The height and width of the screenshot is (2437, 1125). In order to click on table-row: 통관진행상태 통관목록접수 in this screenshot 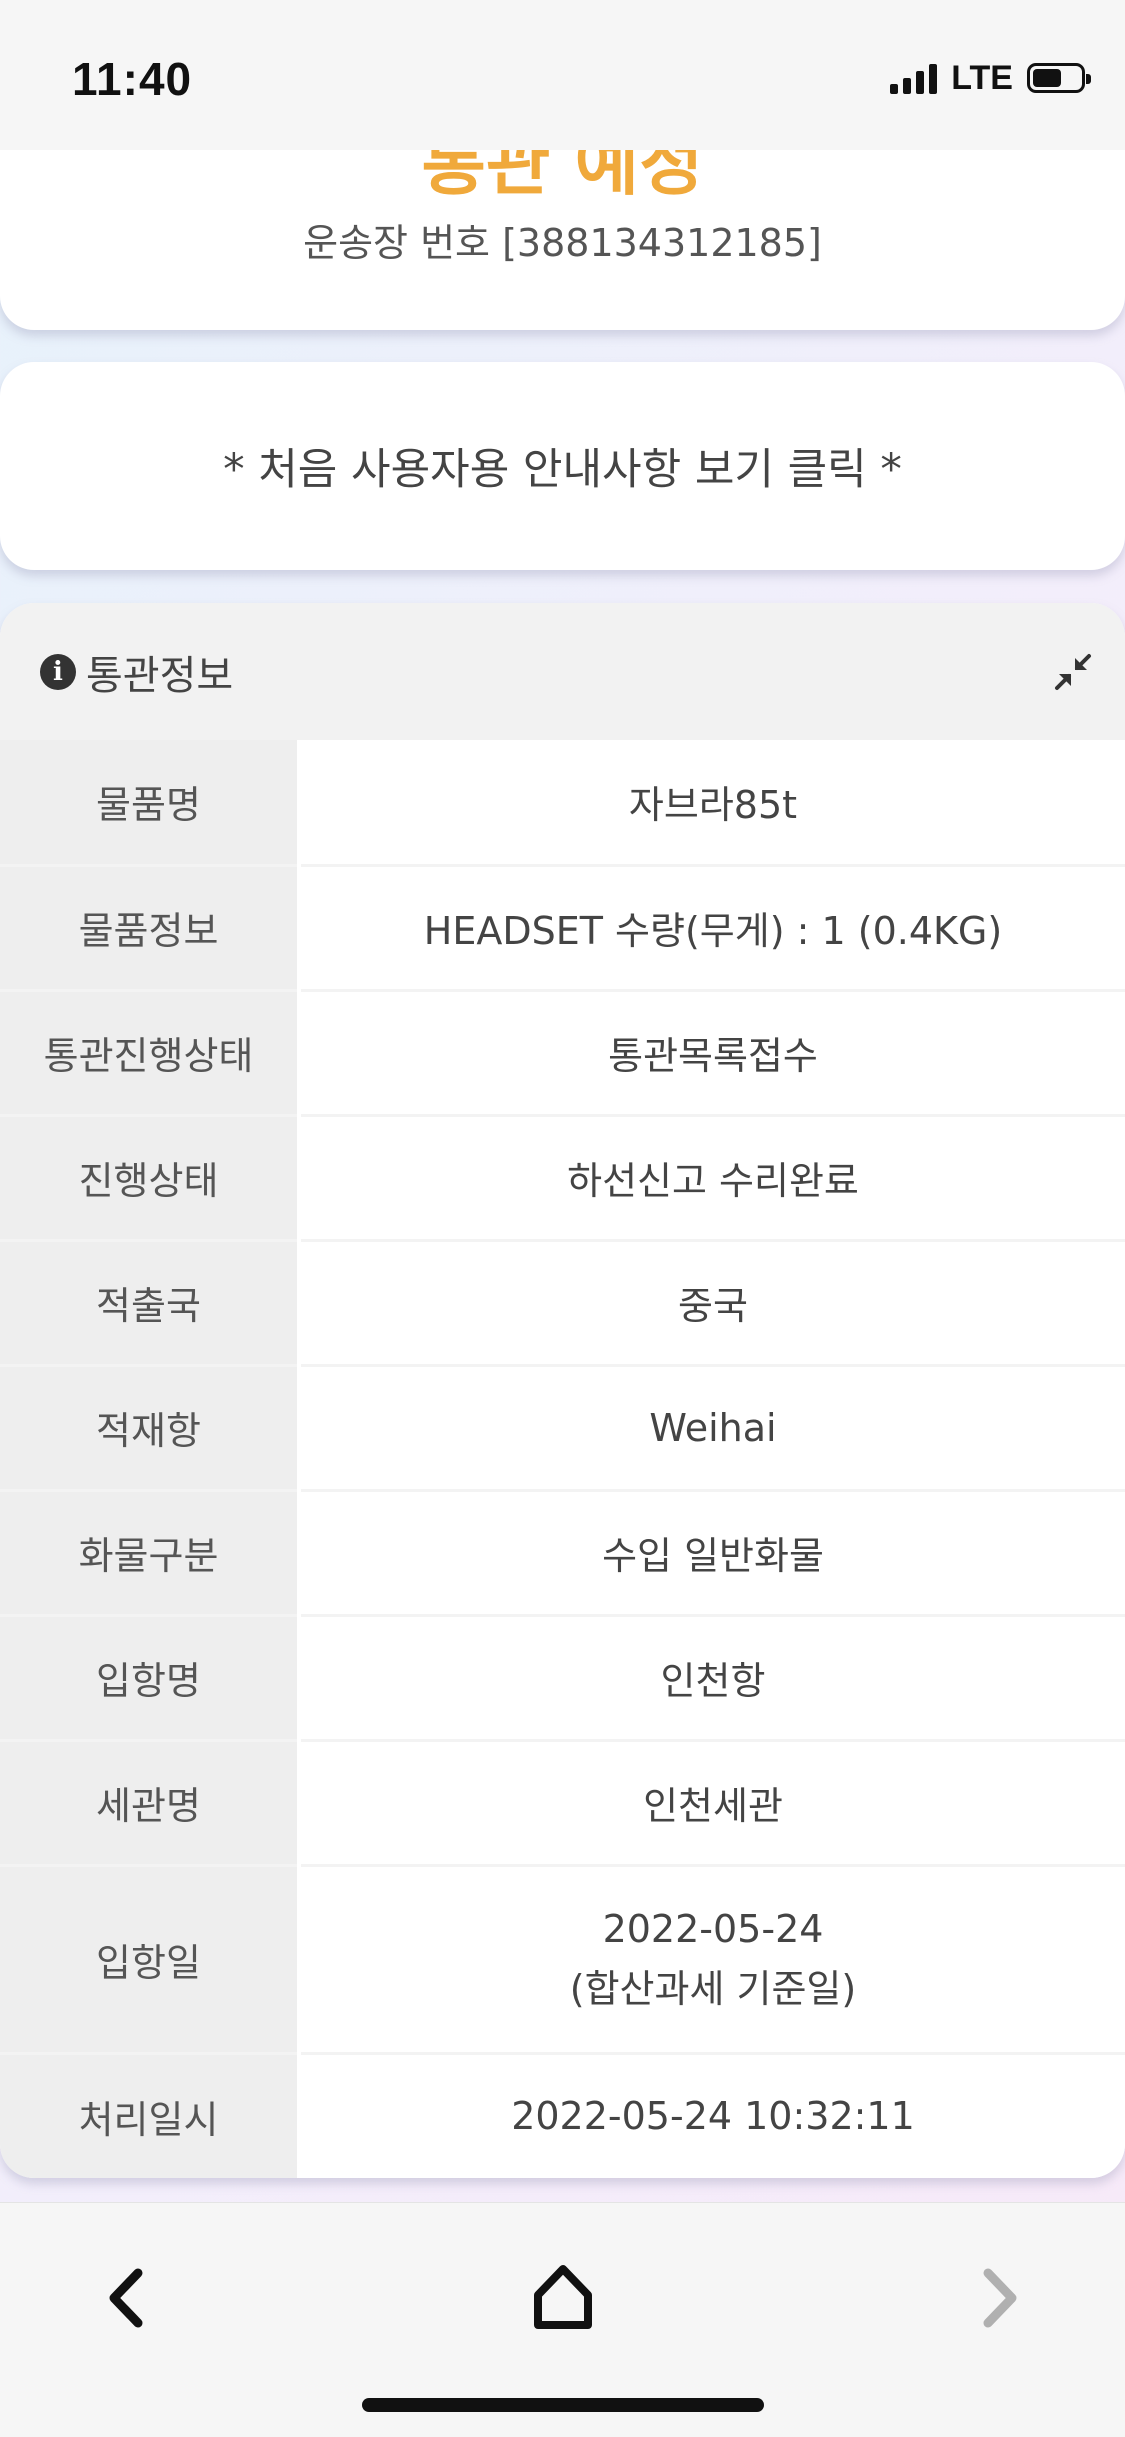, I will do `click(562, 1053)`.